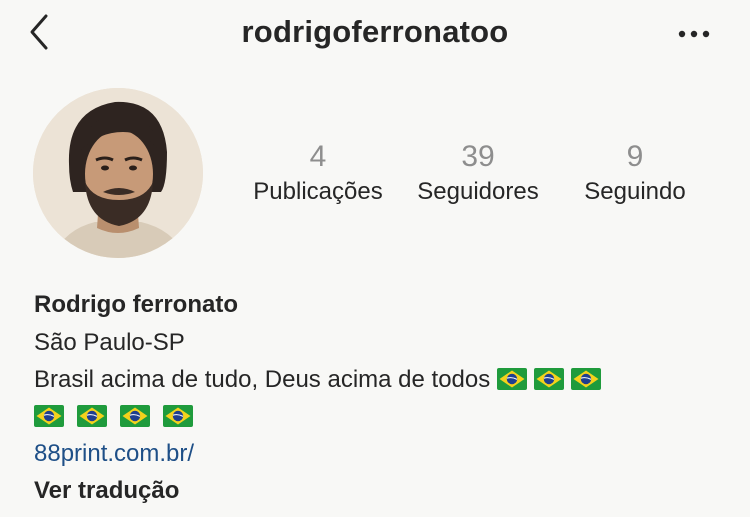  Describe the element at coordinates (379, 453) in the screenshot. I see `website-link: 88print.com.br/` at that location.